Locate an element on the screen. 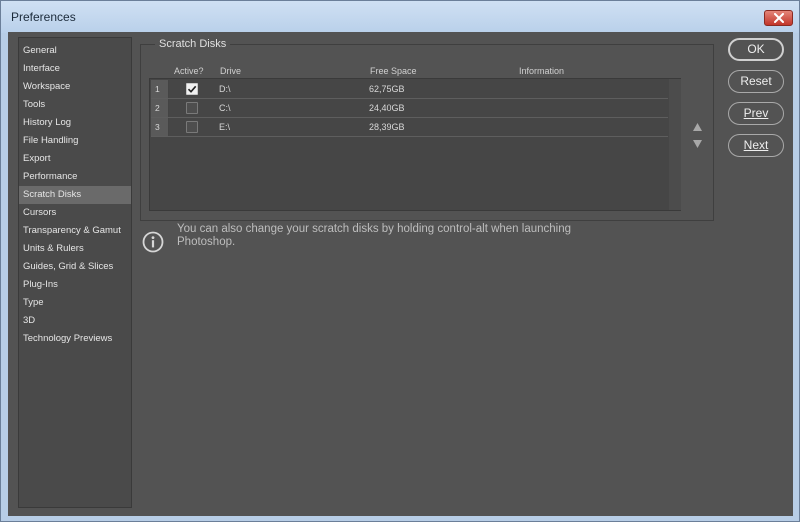  move-up-button is located at coordinates (697, 129).